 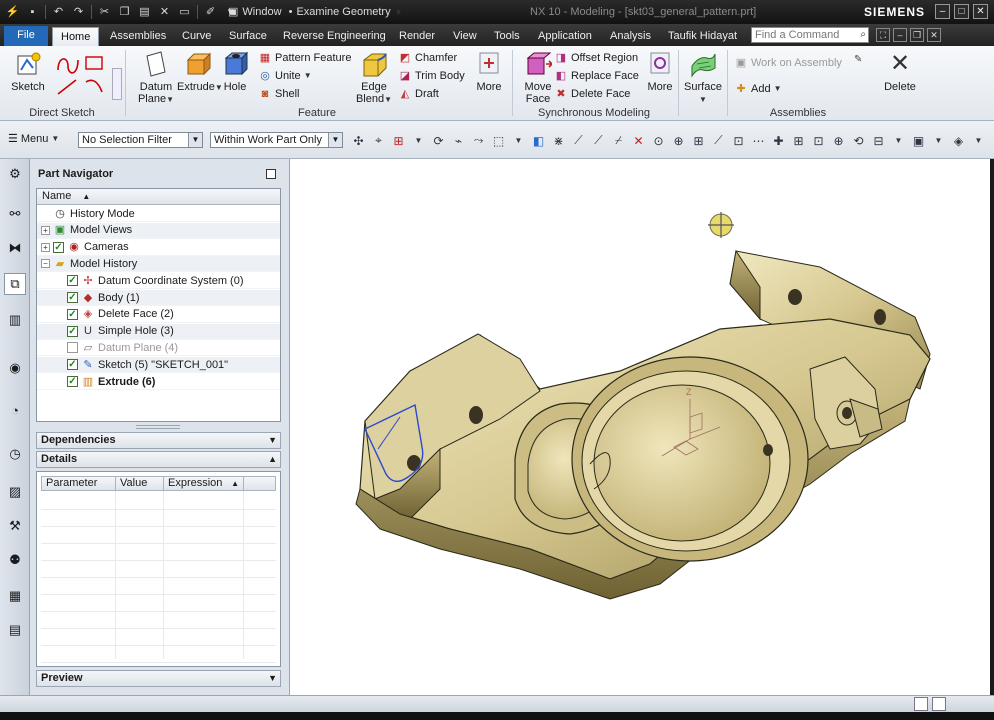 What do you see at coordinates (538, 77) in the screenshot?
I see `move-face-button: Move Face` at bounding box center [538, 77].